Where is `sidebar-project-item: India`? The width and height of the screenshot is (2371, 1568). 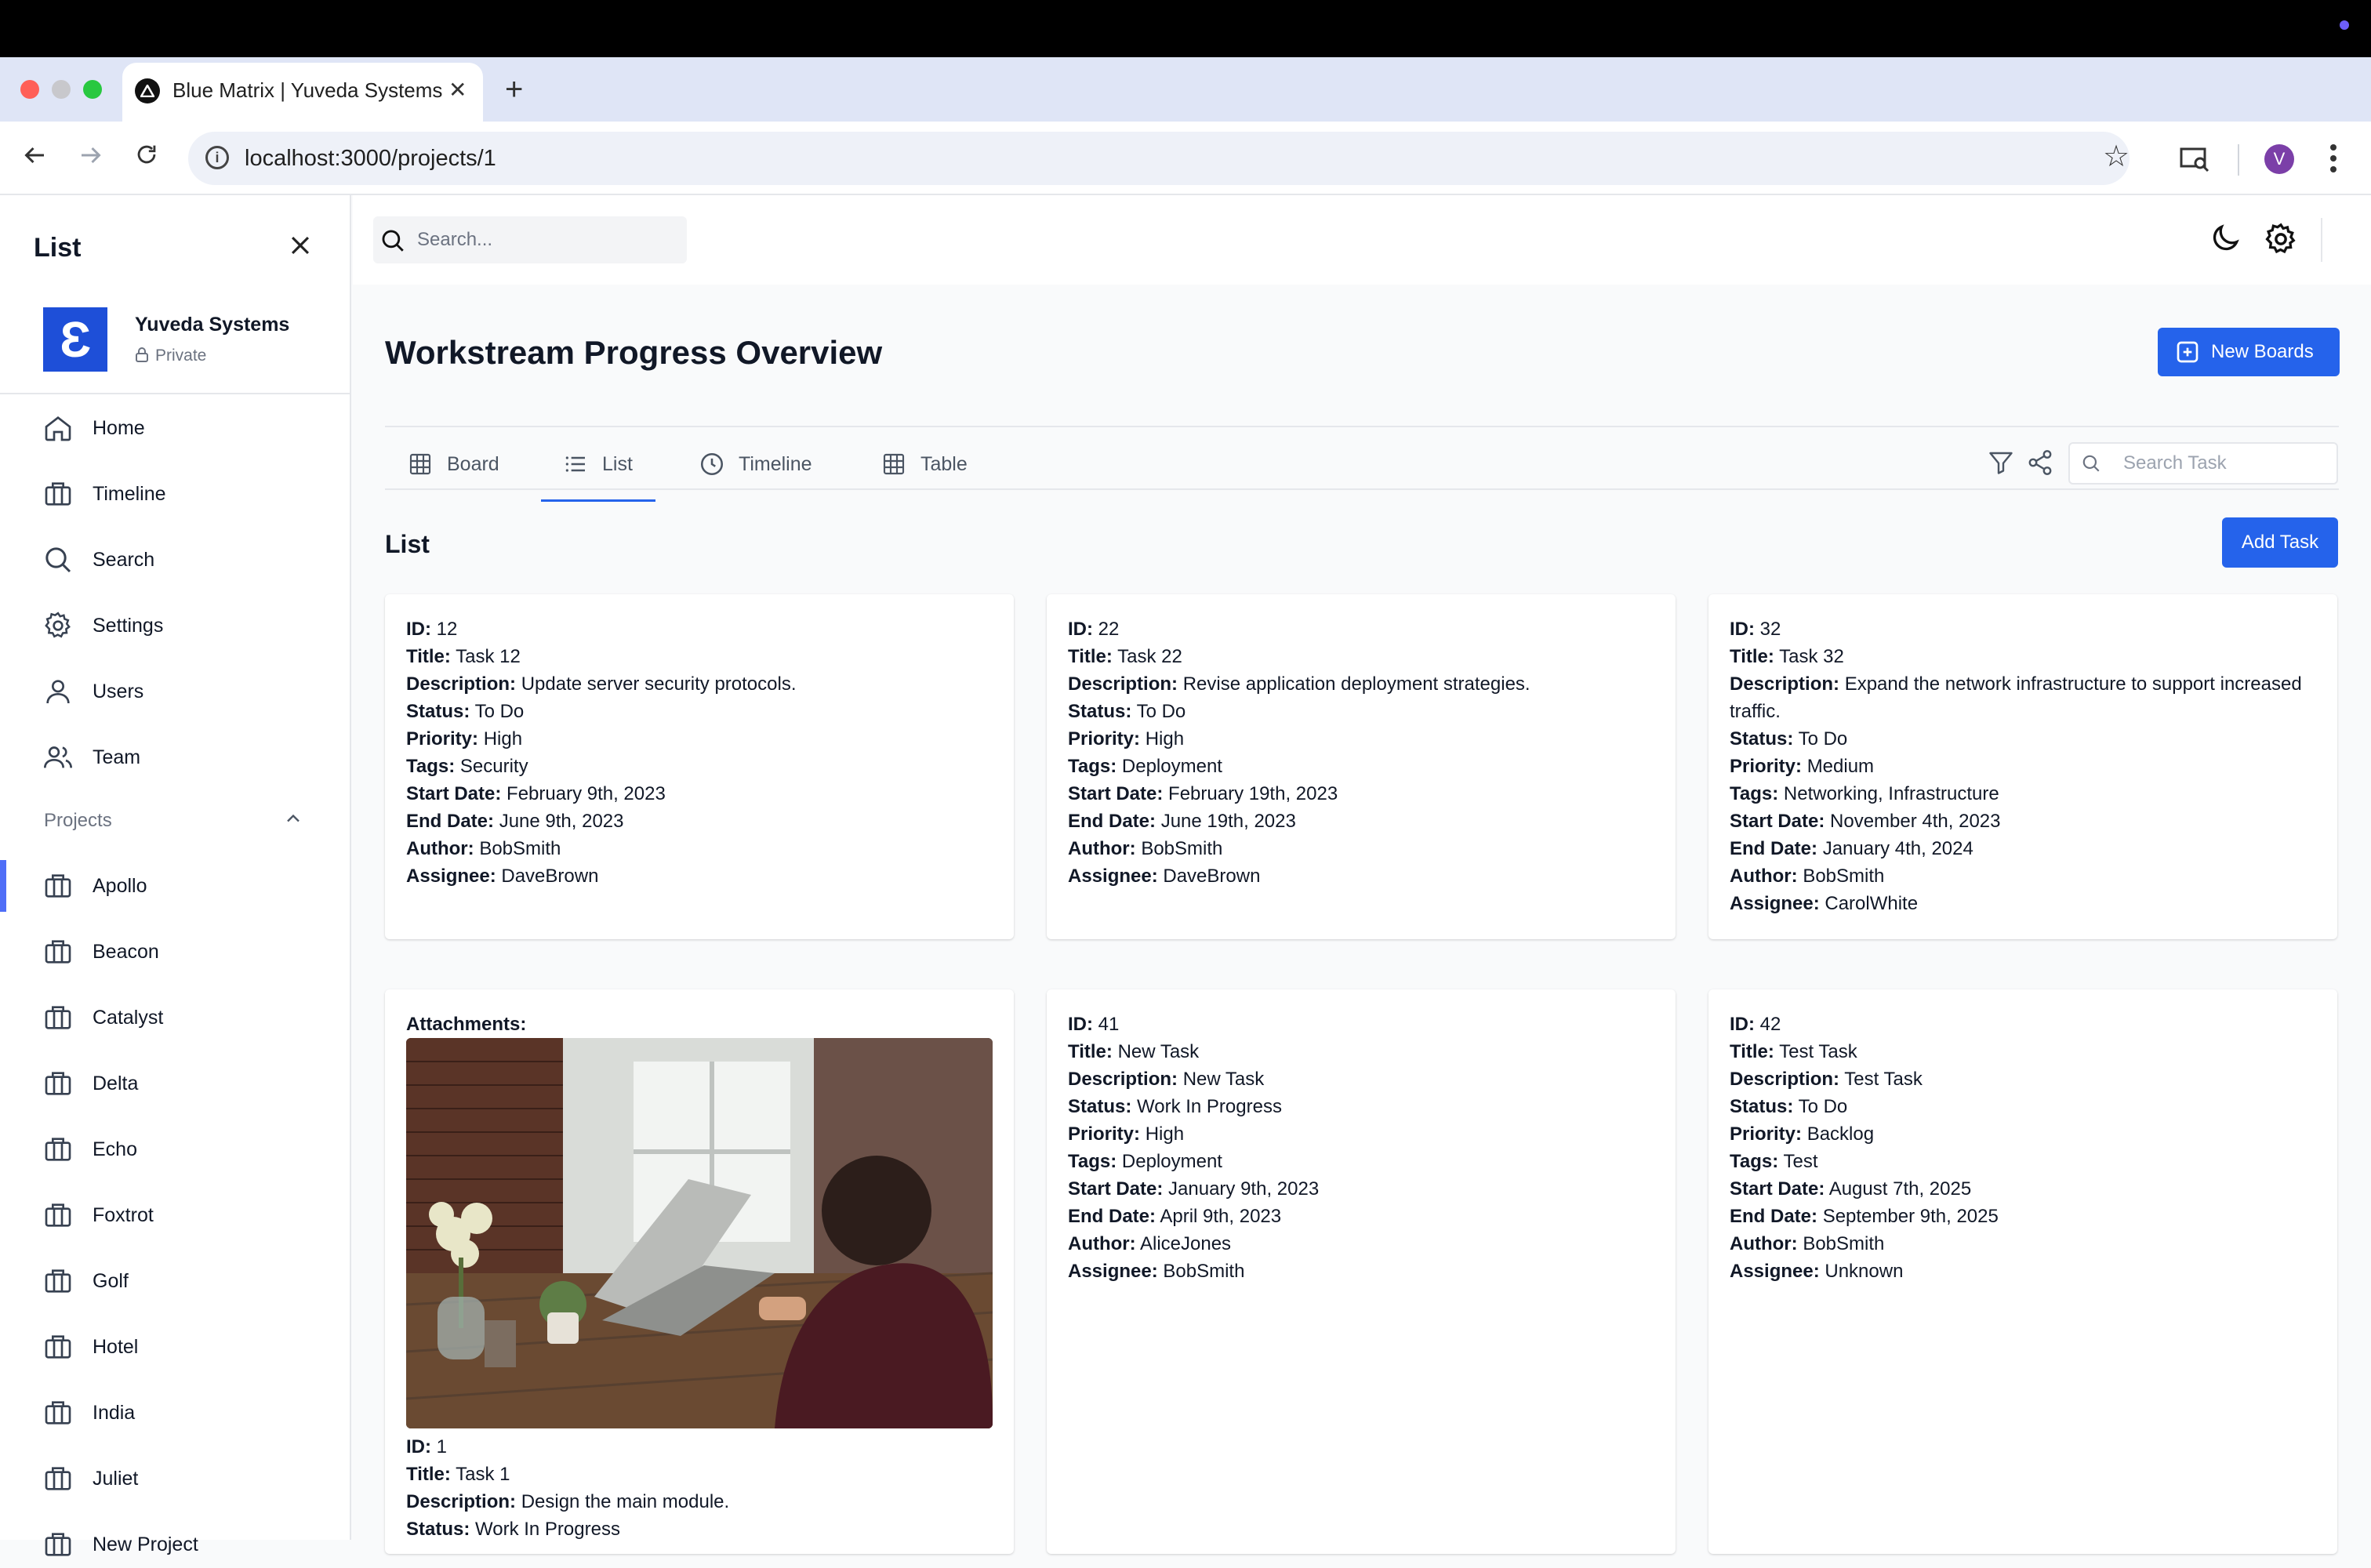 sidebar-project-item: India is located at coordinates (175, 1412).